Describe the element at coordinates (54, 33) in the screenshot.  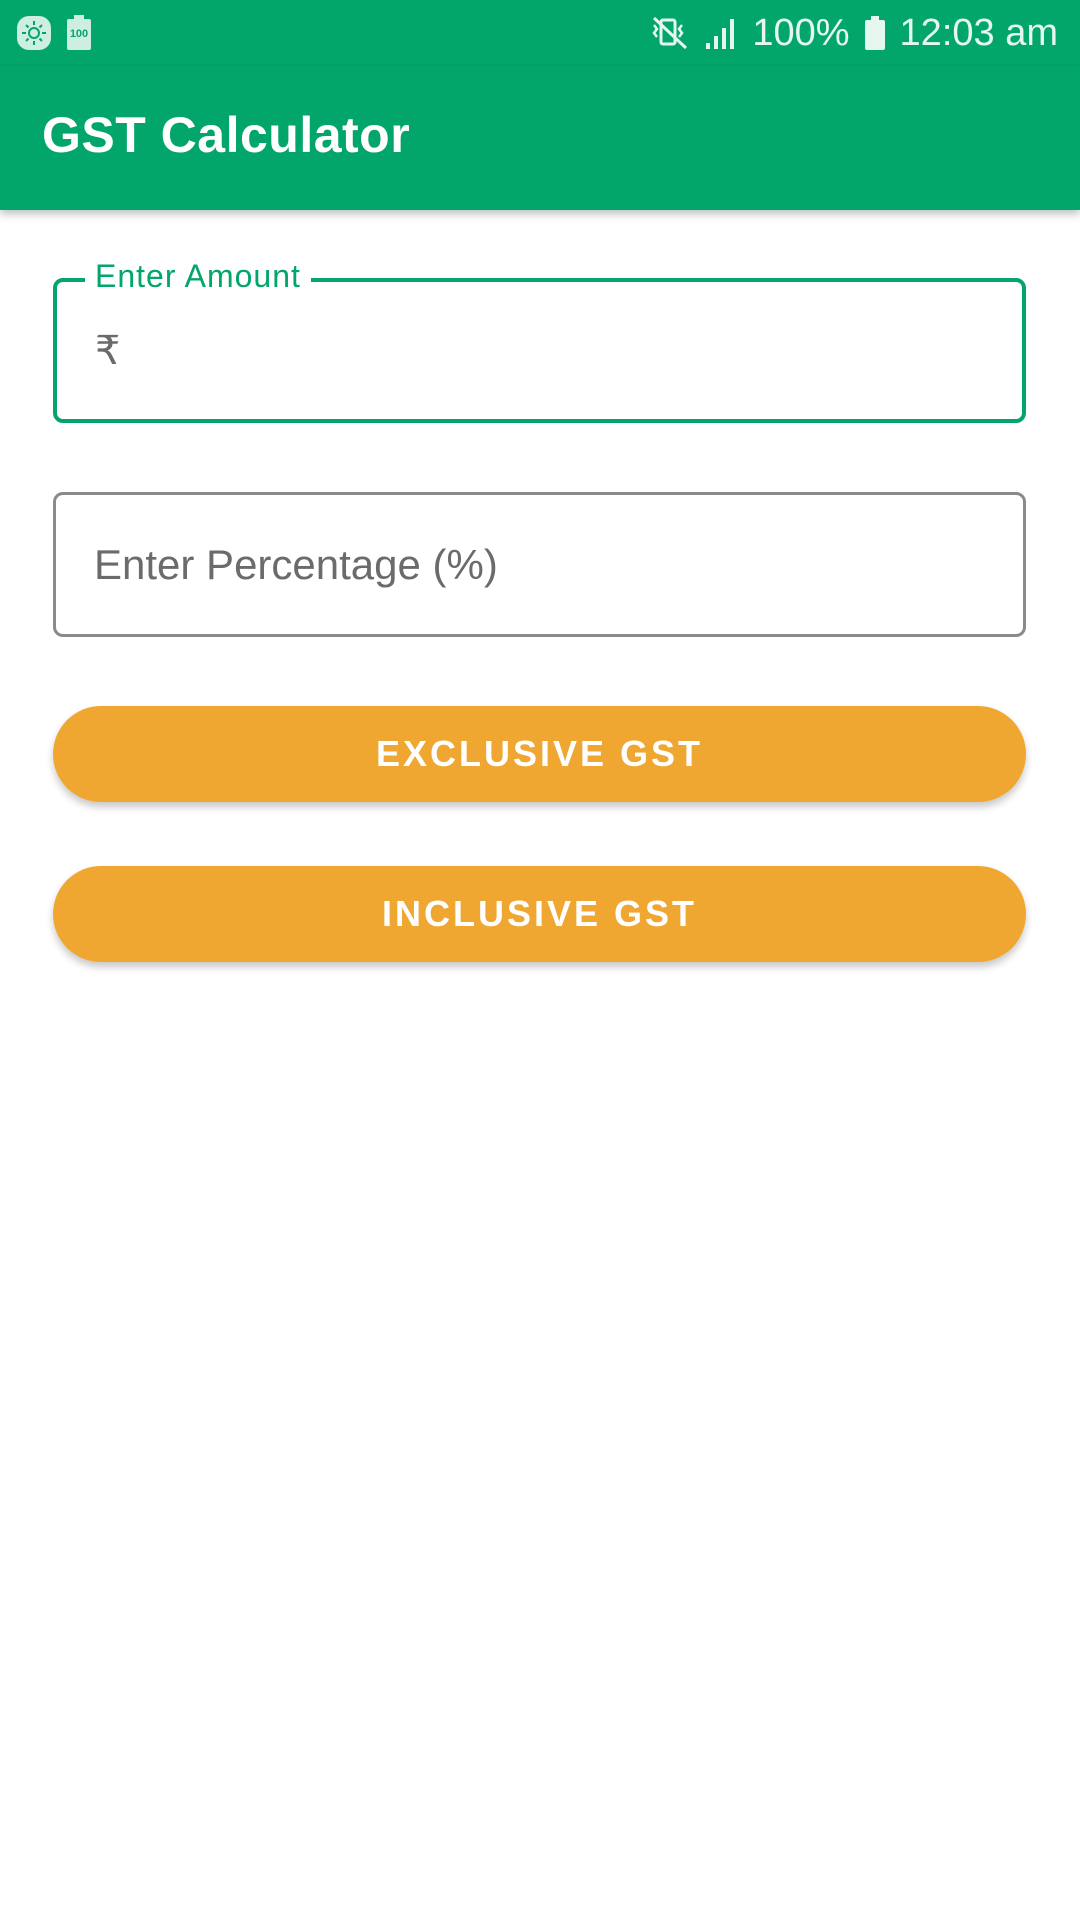
I see `status-left-icons: 100` at that location.